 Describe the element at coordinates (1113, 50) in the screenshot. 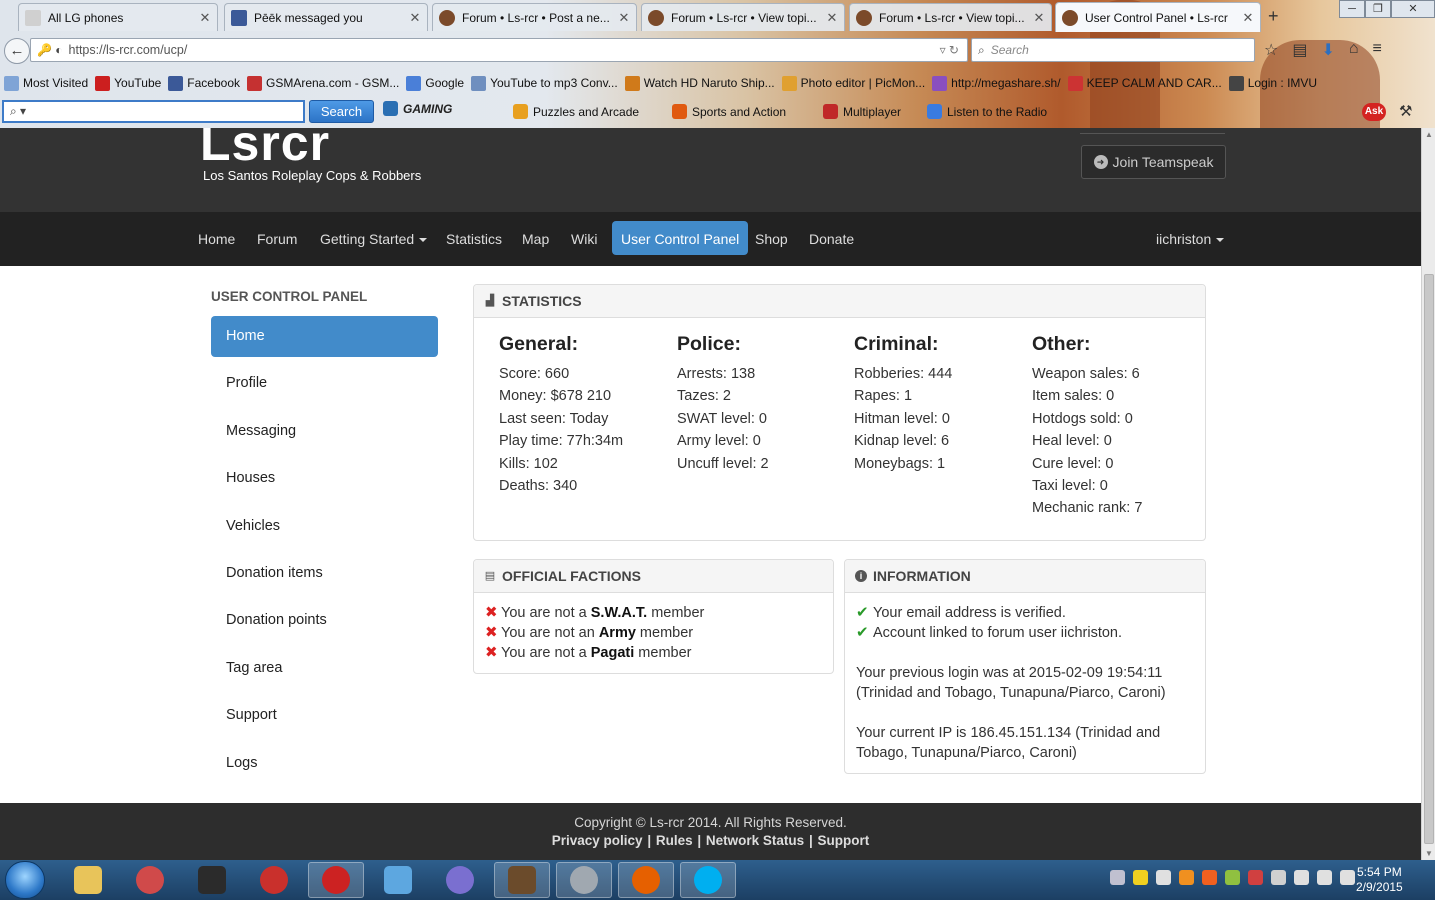

I see `web-search-input: ⌕ Search` at that location.